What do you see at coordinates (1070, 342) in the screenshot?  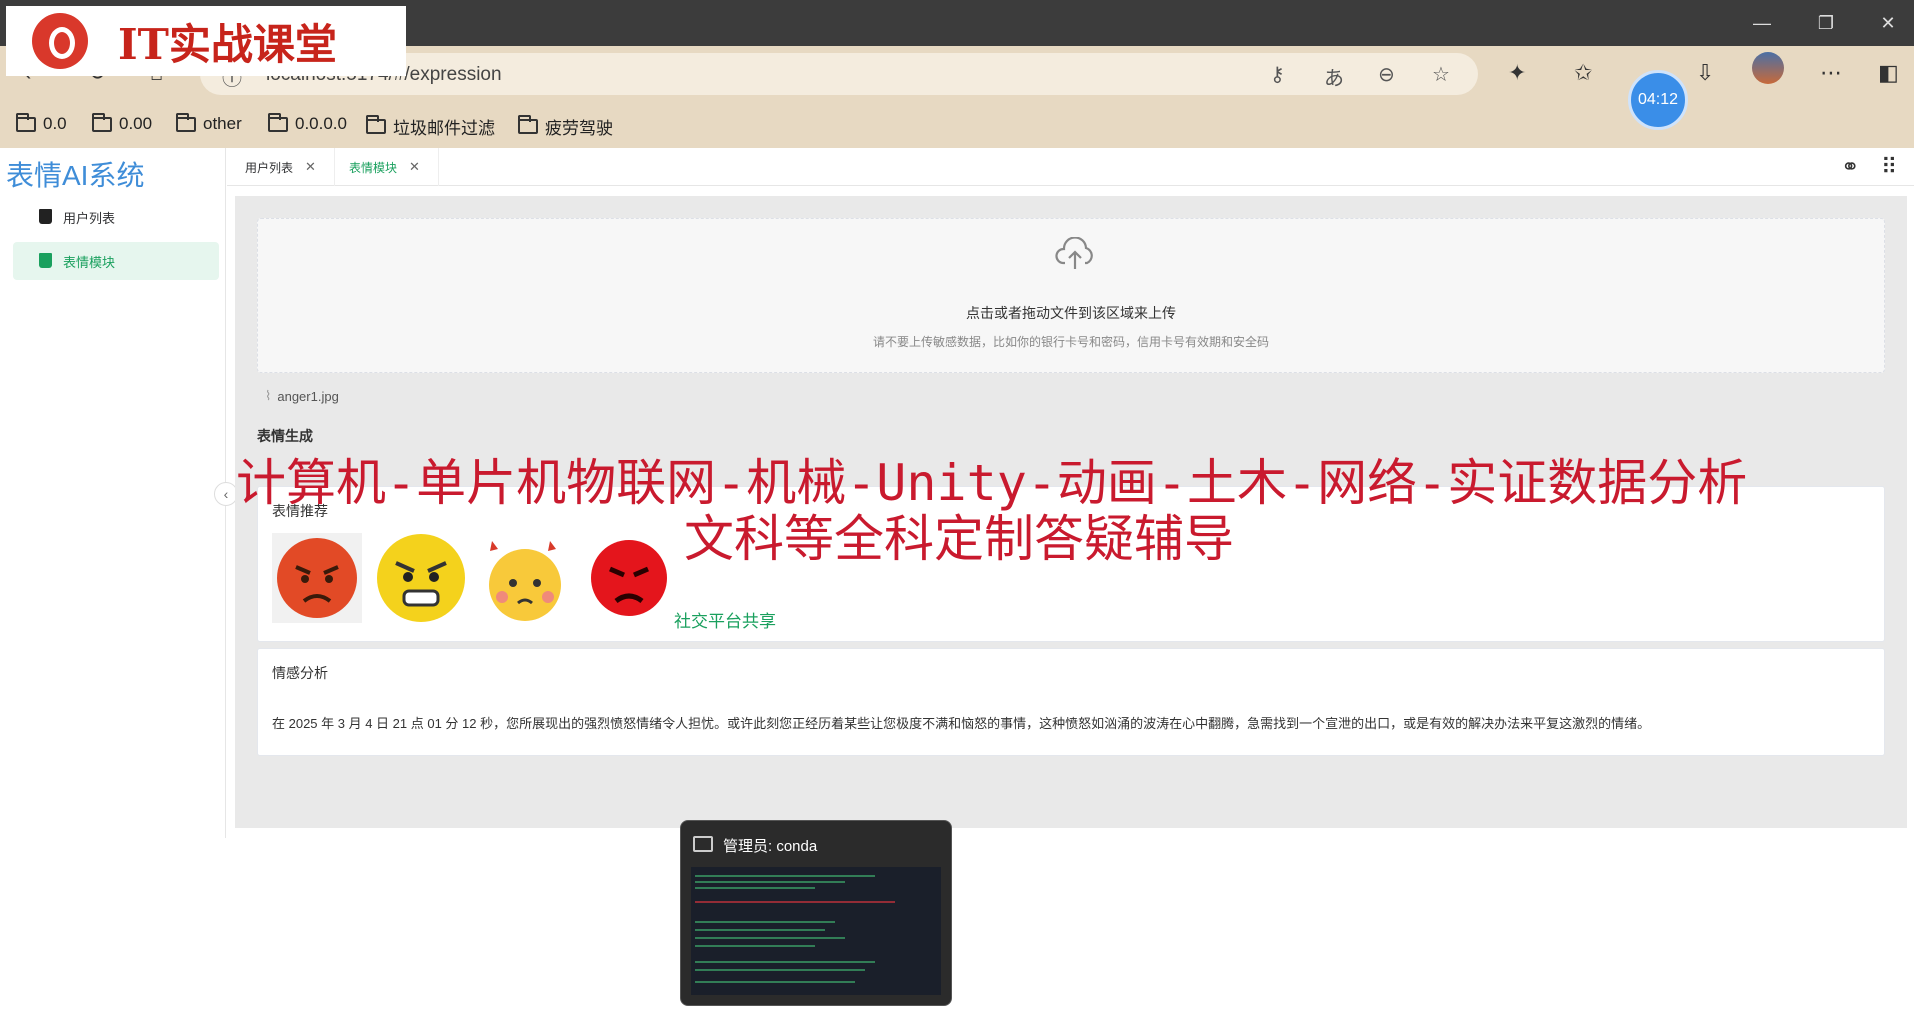 I see `upload-hint: 请不要上传敏感数据，比如你的银行卡号和密码，信用卡号有效期和安全码` at bounding box center [1070, 342].